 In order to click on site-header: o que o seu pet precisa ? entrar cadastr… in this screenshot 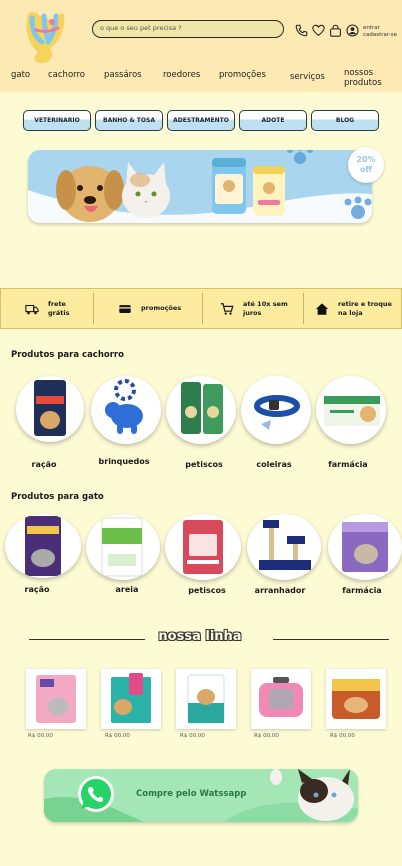, I will do `click(201, 46)`.